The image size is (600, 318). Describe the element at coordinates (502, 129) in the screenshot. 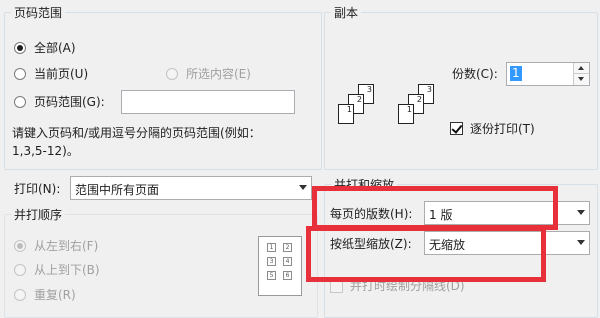

I see `collate-label: 逐份打印(T)` at that location.